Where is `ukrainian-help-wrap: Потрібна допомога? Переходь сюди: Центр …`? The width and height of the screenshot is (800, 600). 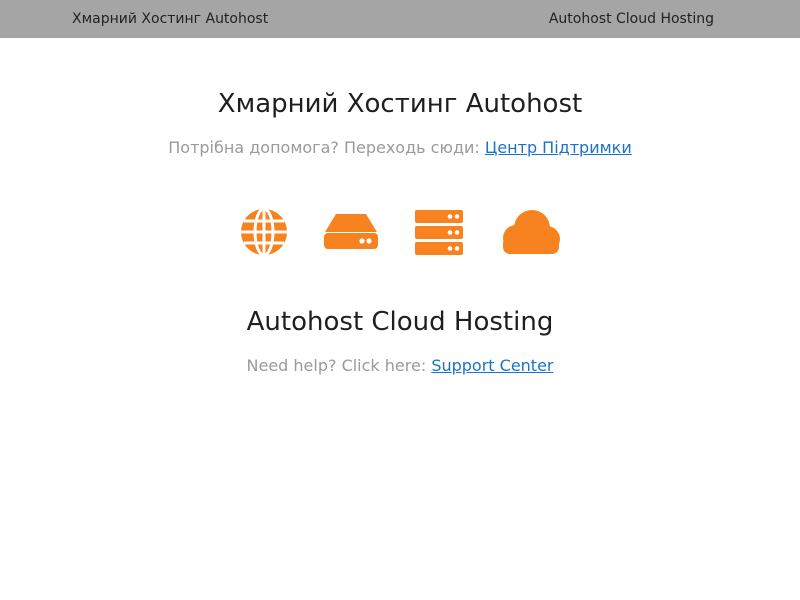
ukrainian-help-wrap: Потрібна допомога? Переходь сюди: Центр … is located at coordinates (400, 148).